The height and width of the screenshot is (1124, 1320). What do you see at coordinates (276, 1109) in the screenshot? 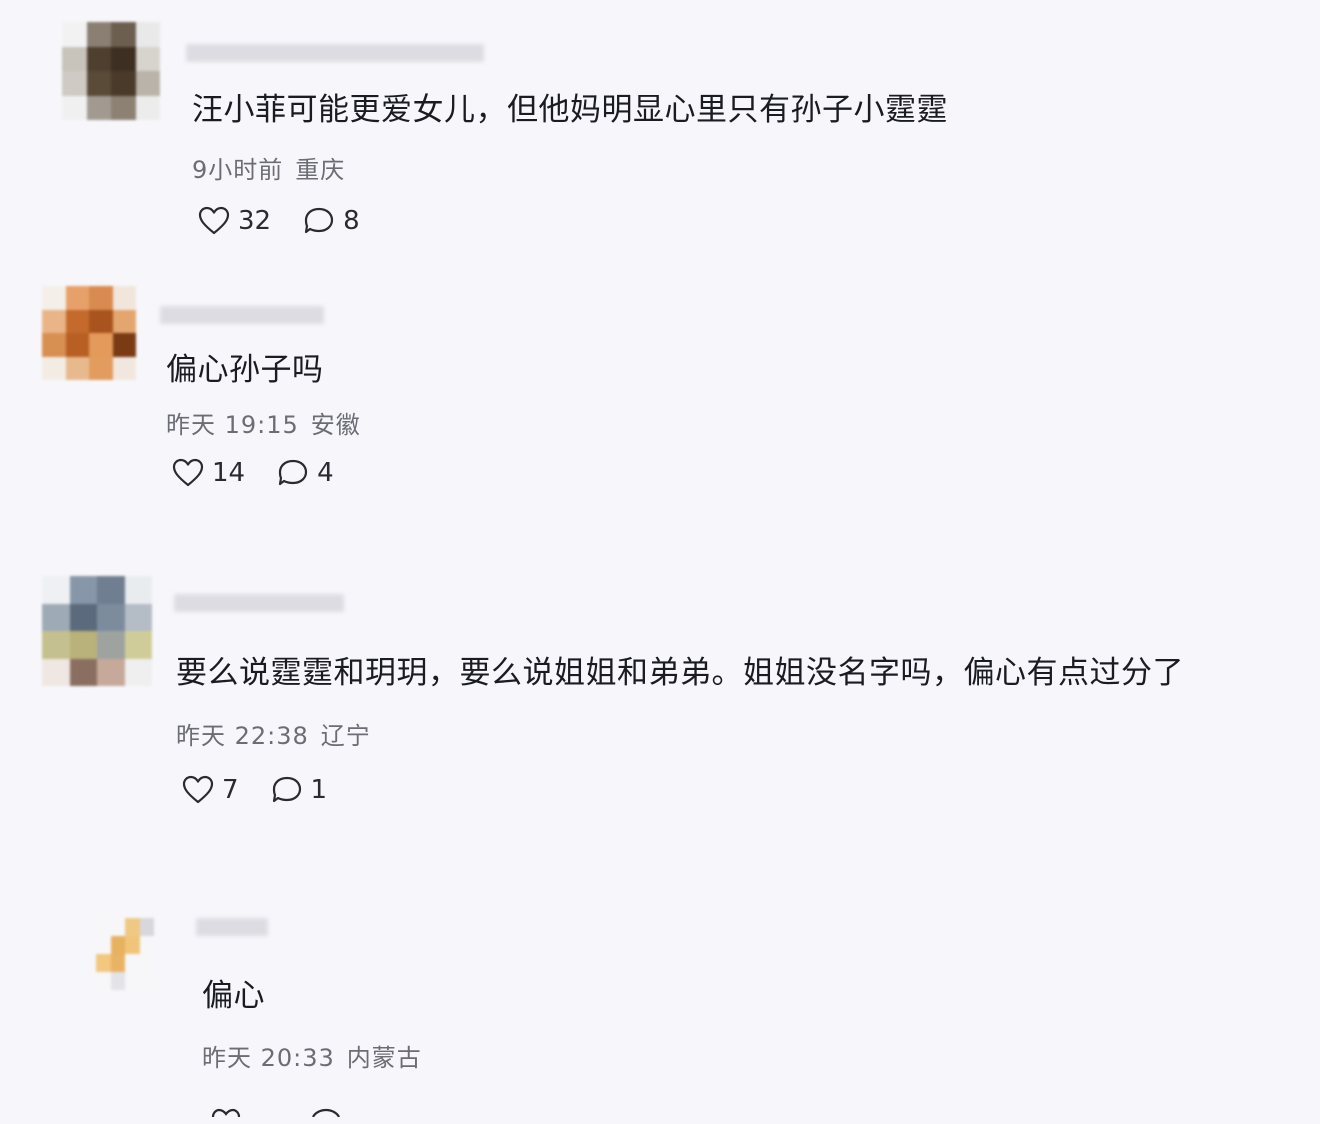
I see `comment-actions` at bounding box center [276, 1109].